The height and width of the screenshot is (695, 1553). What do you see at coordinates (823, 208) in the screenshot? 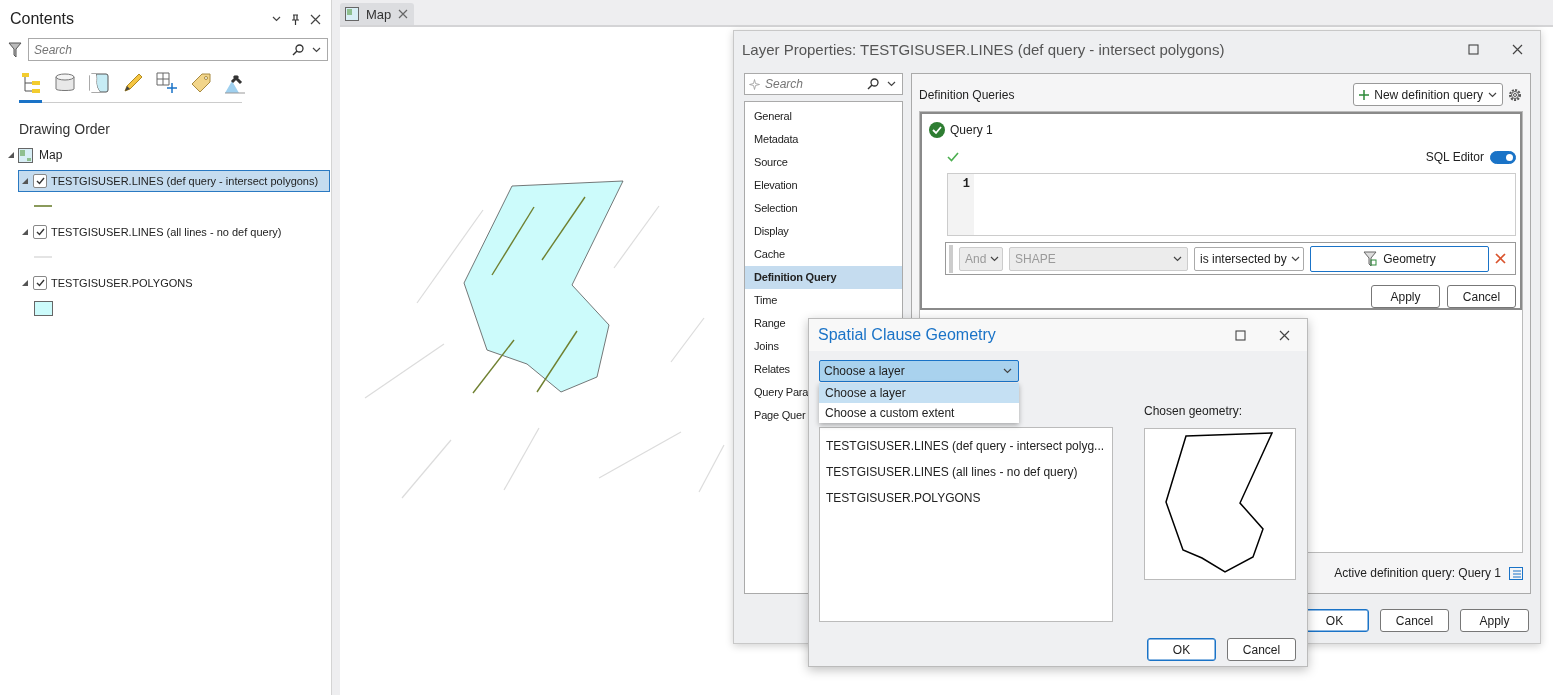
I see `page-list-item: Selection` at bounding box center [823, 208].